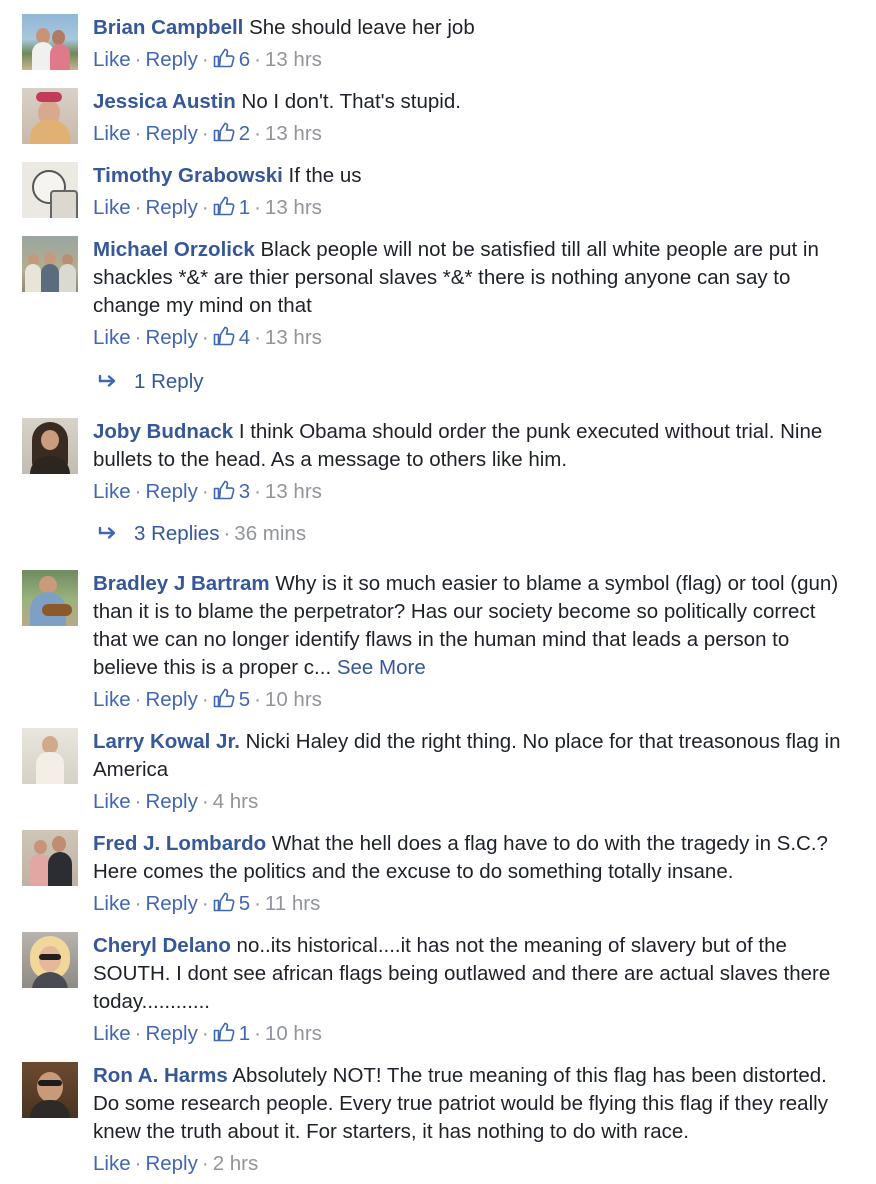  Describe the element at coordinates (244, 491) in the screenshot. I see `like-count-value: 3` at that location.